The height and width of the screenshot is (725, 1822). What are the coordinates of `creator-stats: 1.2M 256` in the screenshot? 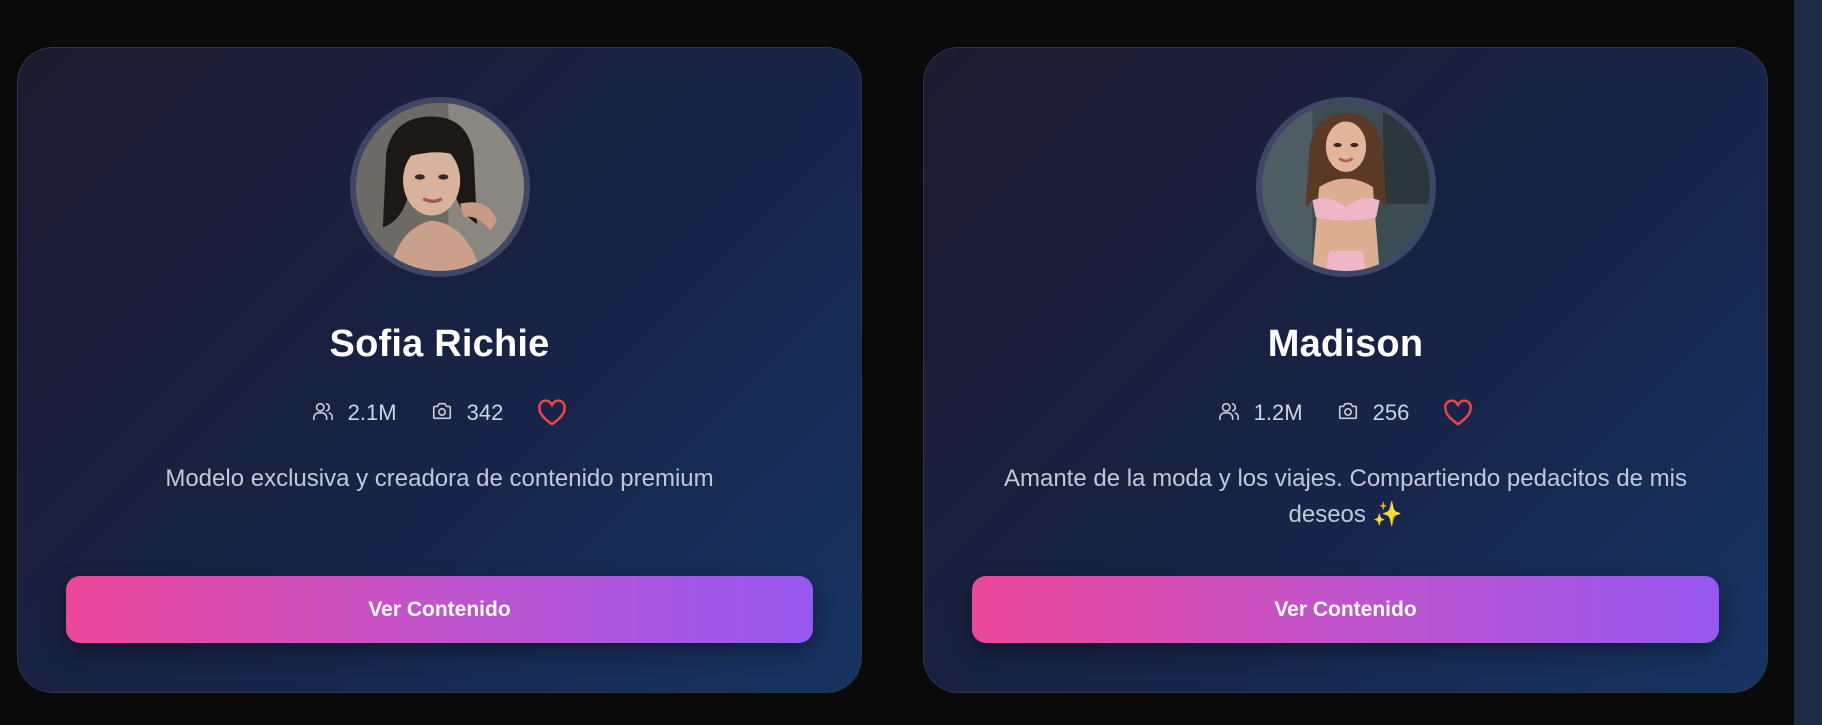 It's located at (1346, 413).